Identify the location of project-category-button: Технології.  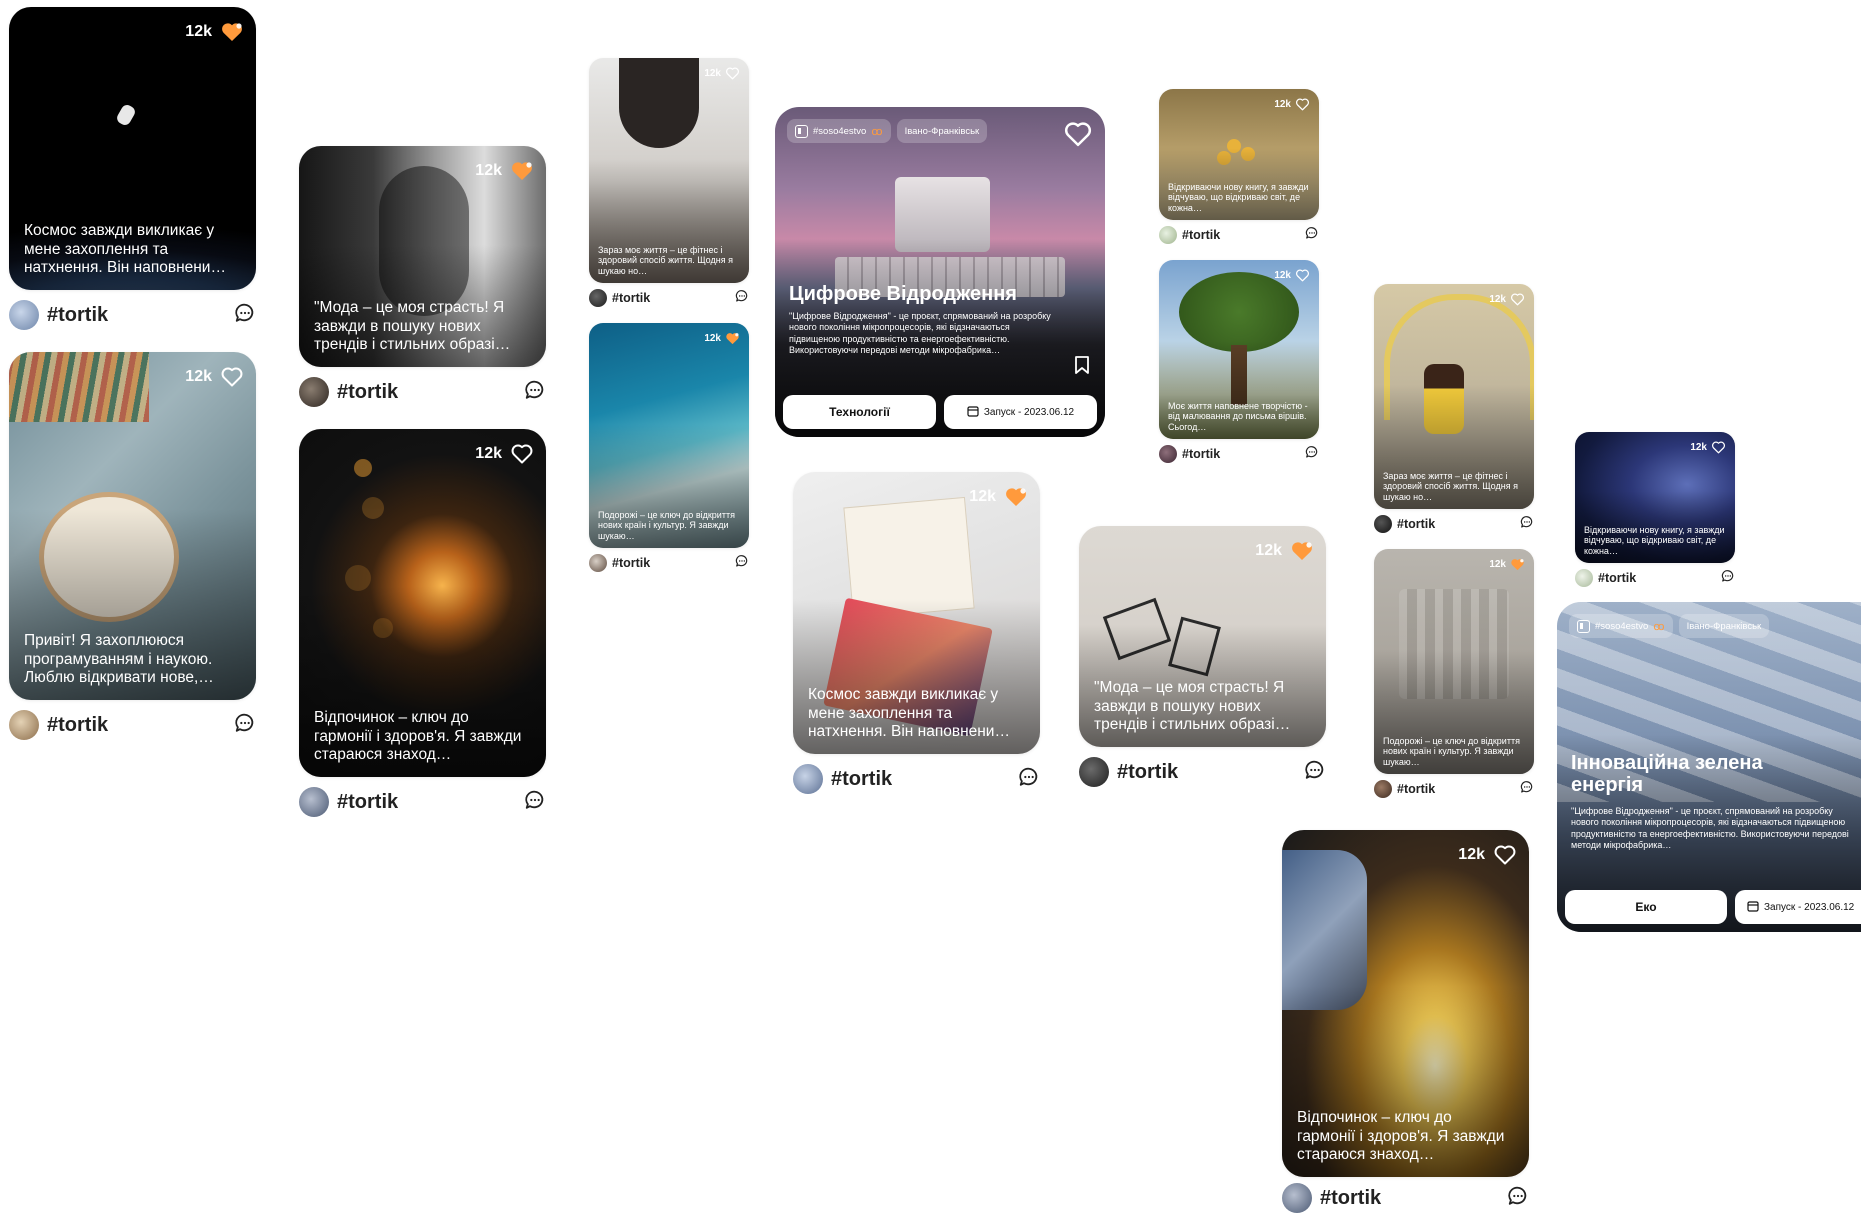
(859, 412).